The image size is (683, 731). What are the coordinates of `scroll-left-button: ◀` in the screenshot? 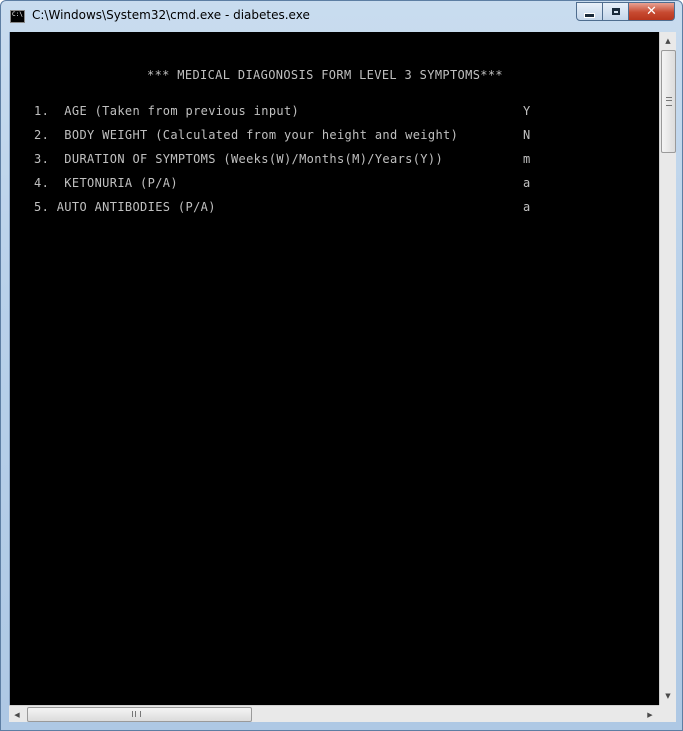 It's located at (17, 714).